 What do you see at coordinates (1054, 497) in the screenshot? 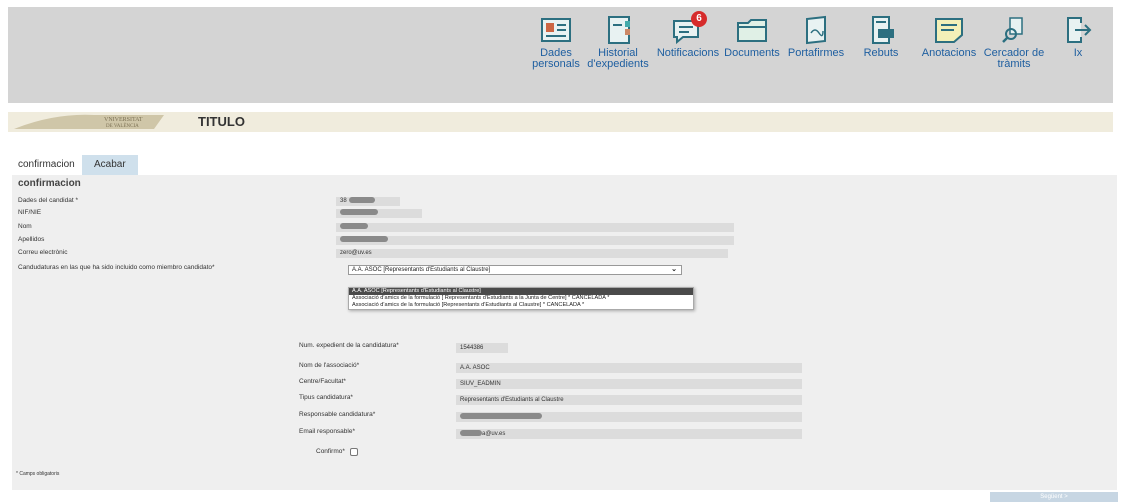
I see `next-button: Següent >` at bounding box center [1054, 497].